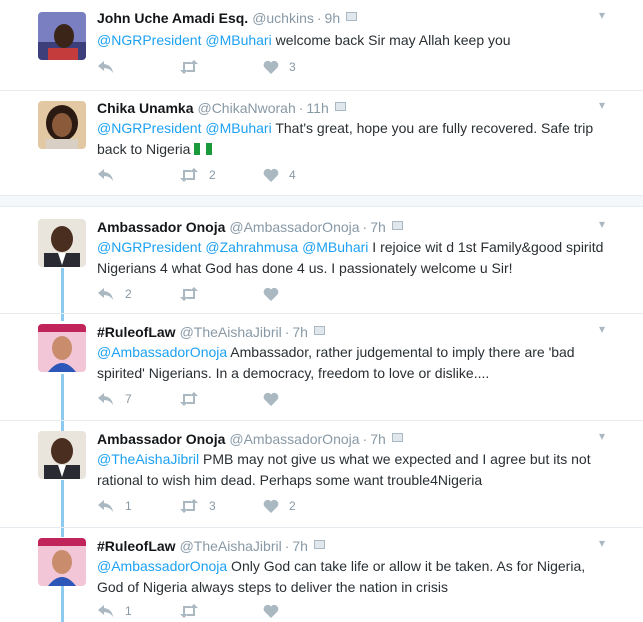 The width and height of the screenshot is (643, 622). Describe the element at coordinates (283, 506) in the screenshot. I see `like-button: 2` at that location.